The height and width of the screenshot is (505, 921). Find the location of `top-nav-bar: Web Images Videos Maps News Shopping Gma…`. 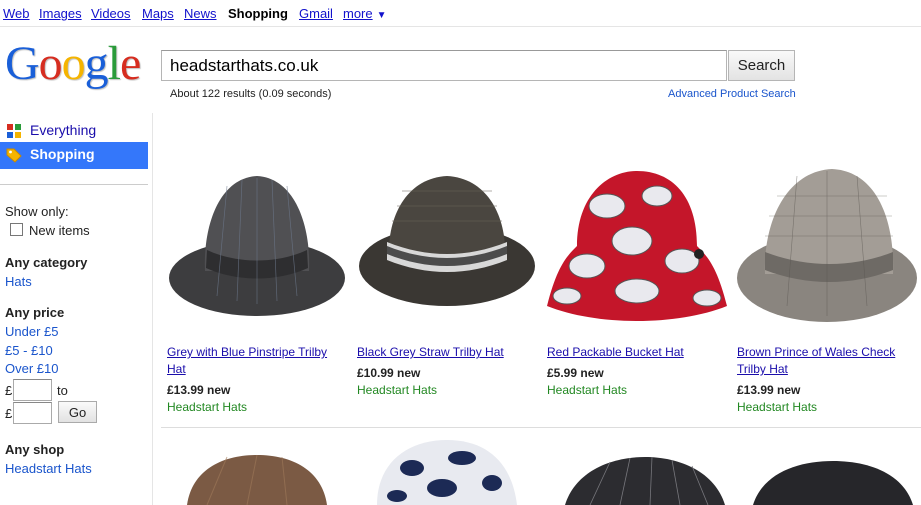

top-nav-bar: Web Images Videos Maps News Shopping Gma… is located at coordinates (460, 13).